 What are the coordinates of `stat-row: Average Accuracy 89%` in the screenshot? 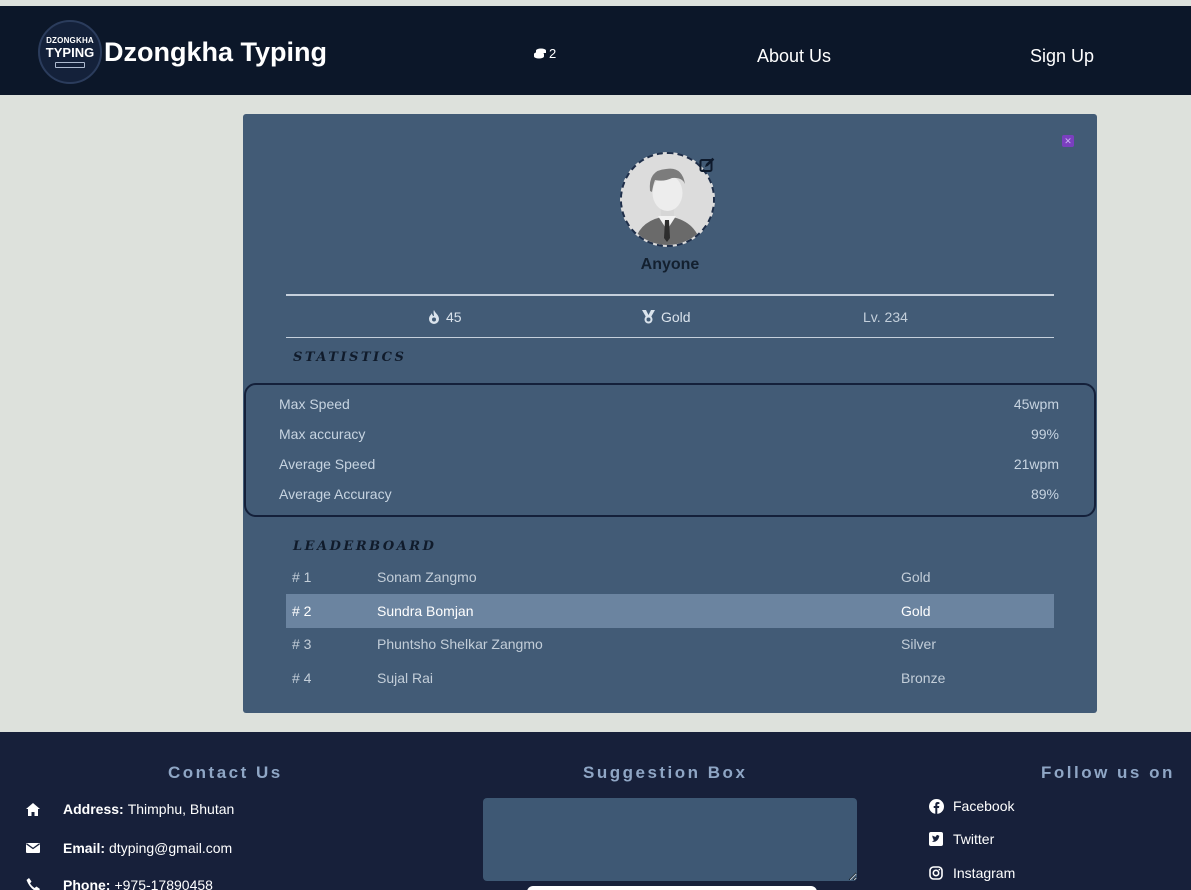 It's located at (669, 494).